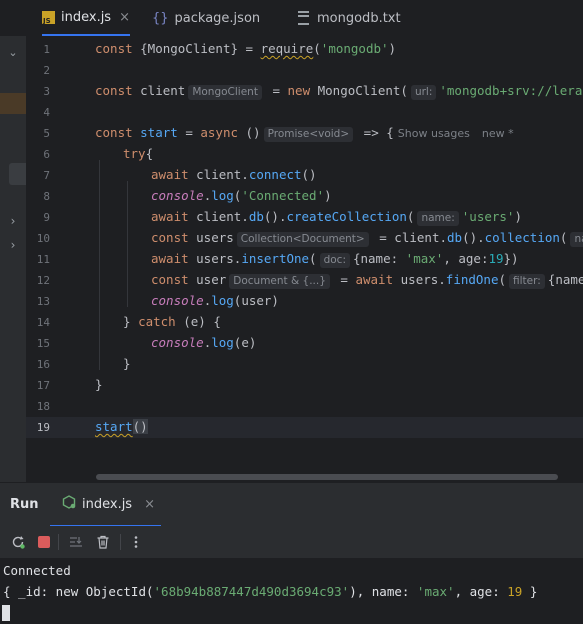 Image resolution: width=583 pixels, height=624 pixels. I want to click on param-hint: name, so click(576, 239).